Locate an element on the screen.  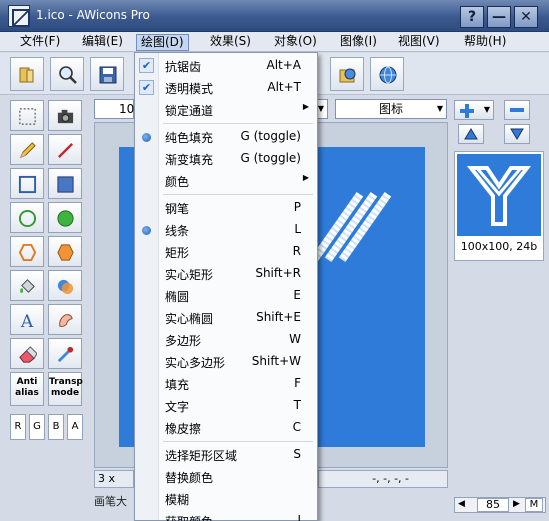
filled-rectangle-tool is located at coordinates (65, 183).